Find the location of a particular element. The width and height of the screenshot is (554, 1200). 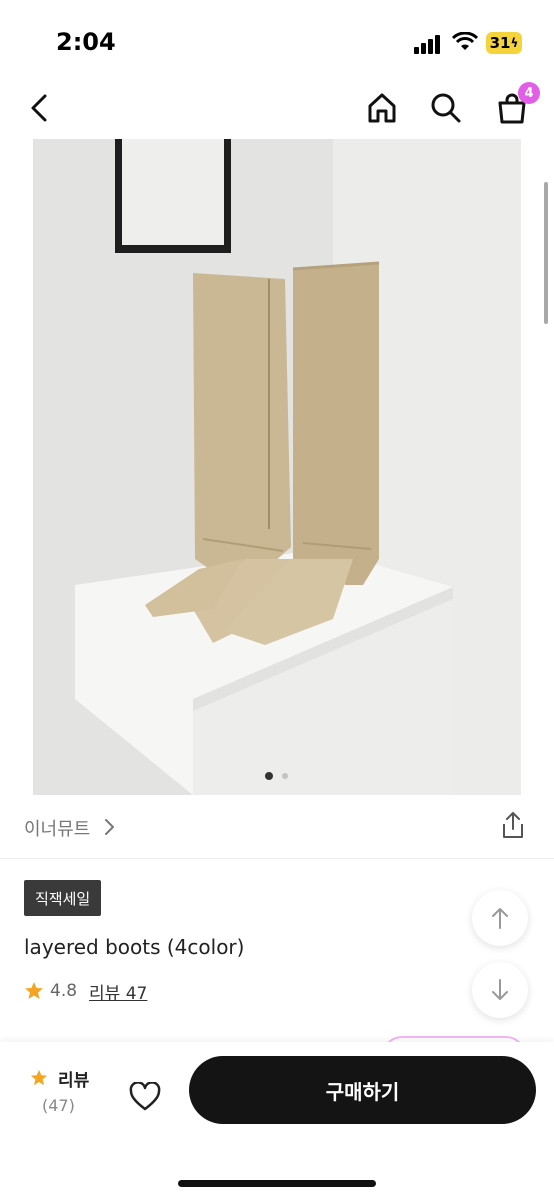

bottom-bar: 리뷰 (47) 구매하기 is located at coordinates (277, 1121).